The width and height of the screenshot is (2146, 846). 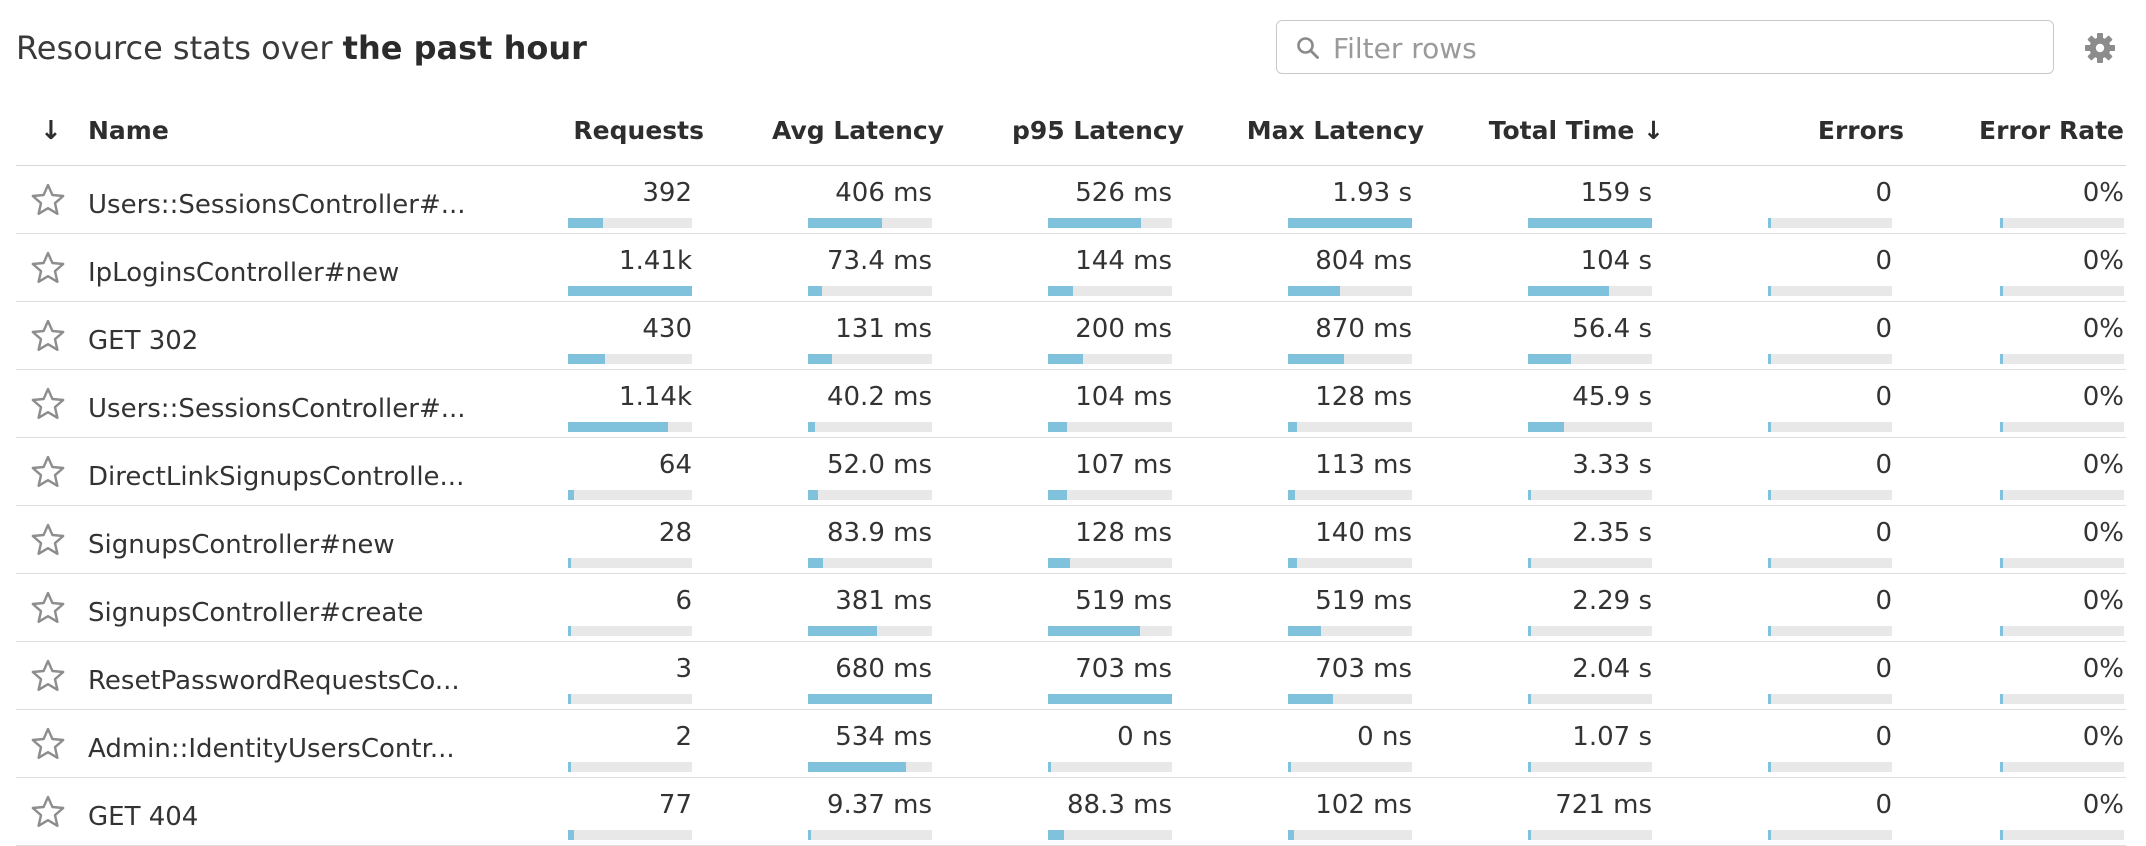 I want to click on sort-toggle: ↓, so click(x=51, y=131).